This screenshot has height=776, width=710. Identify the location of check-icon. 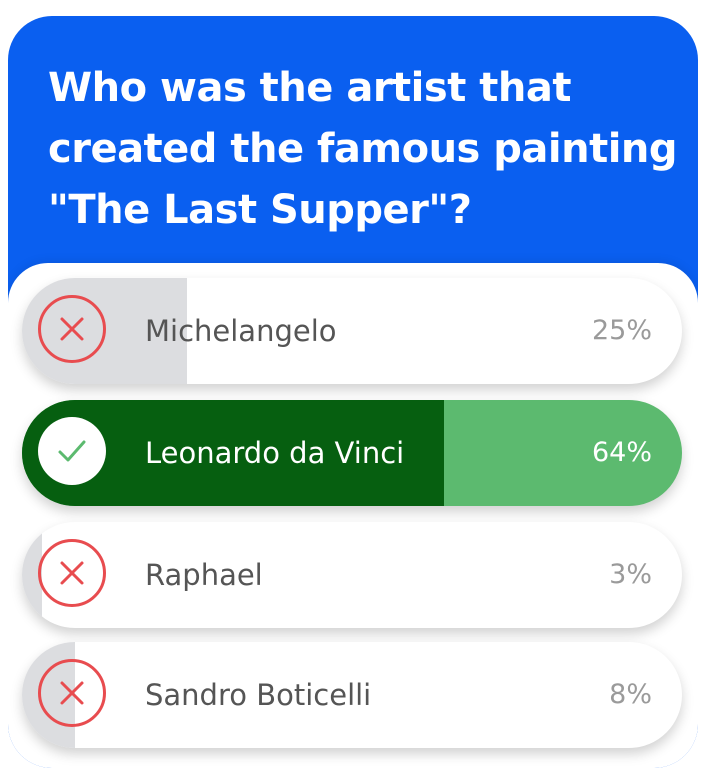
(72, 451).